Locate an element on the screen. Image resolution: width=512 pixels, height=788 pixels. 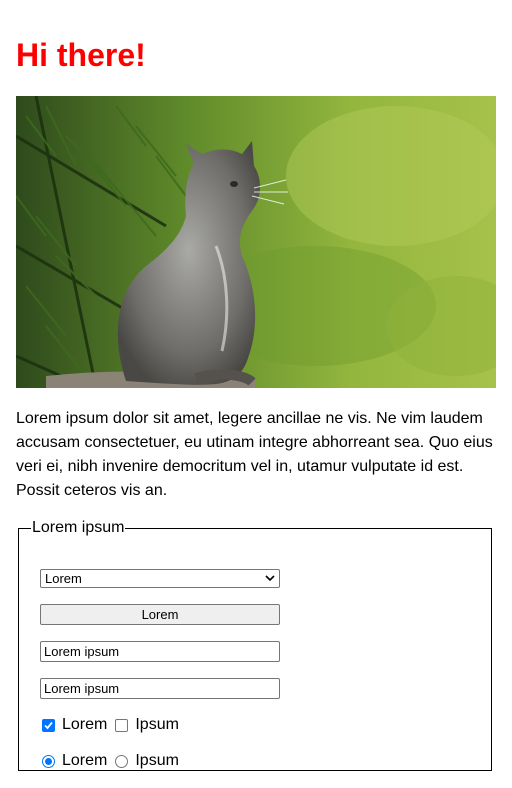
text-input-1: Lorem ipsum is located at coordinates (160, 651).